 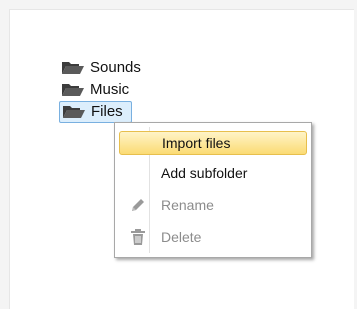 What do you see at coordinates (187, 205) in the screenshot?
I see `menu-item-label: Rename` at bounding box center [187, 205].